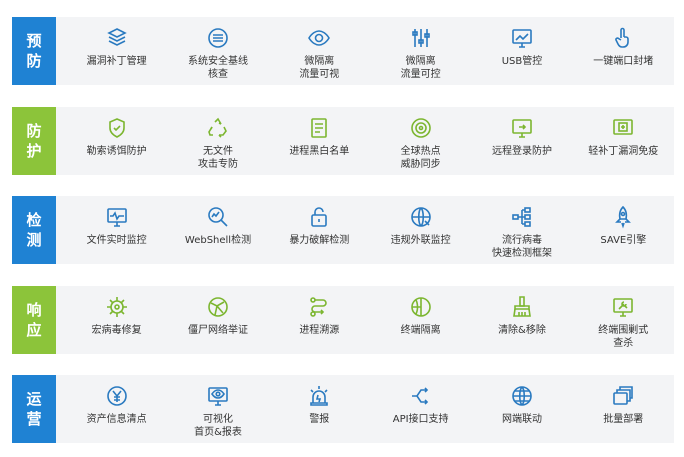 This screenshot has height=457, width=684. What do you see at coordinates (34, 330) in the screenshot?
I see `label-char: 应` at bounding box center [34, 330].